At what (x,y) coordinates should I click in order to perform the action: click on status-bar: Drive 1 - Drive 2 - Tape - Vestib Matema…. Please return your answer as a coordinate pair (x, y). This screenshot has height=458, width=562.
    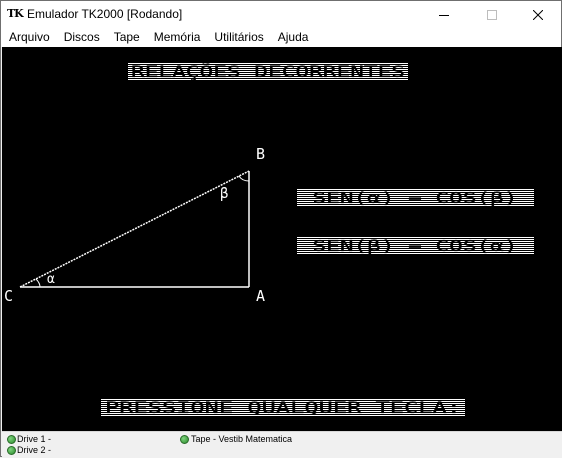
    Looking at the image, I should click on (282, 444).